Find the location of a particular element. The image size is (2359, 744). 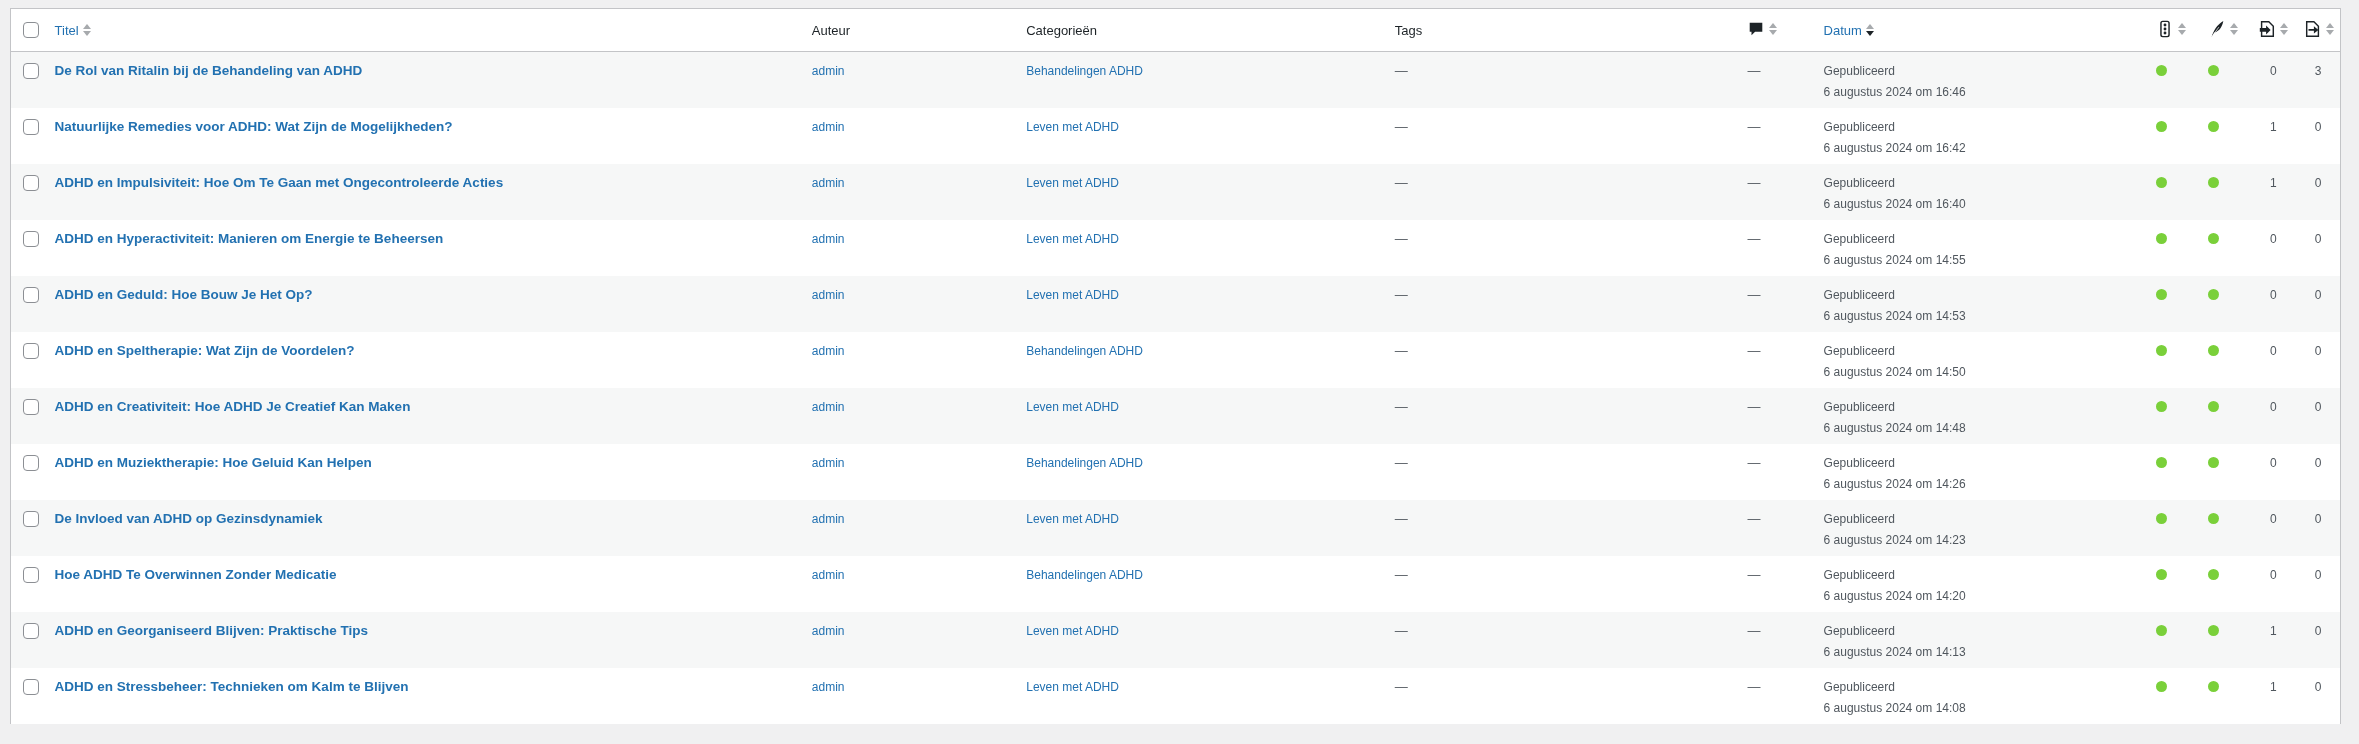

post-title-link: De Rol van Ritalin bij de Behandeling van ADHD is located at coordinates (208, 70).